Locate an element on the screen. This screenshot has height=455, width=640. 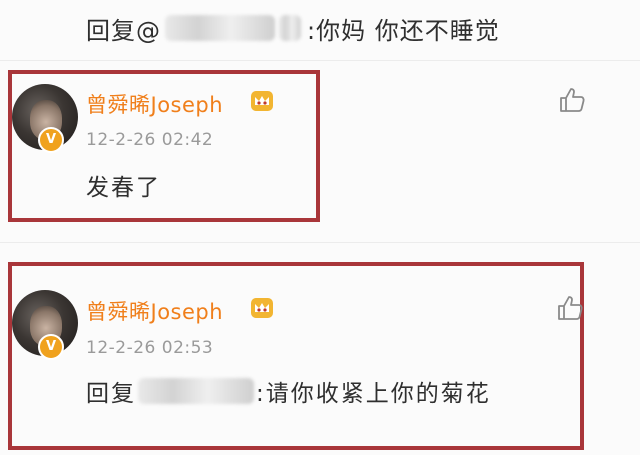
comment-timestamp: 12-2-26 02:42 is located at coordinates (150, 140).